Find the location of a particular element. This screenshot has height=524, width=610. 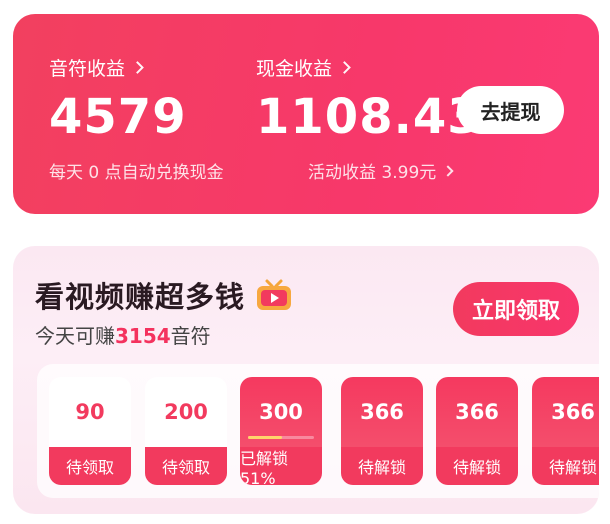

claim-now-button: 立即领取 is located at coordinates (516, 309).